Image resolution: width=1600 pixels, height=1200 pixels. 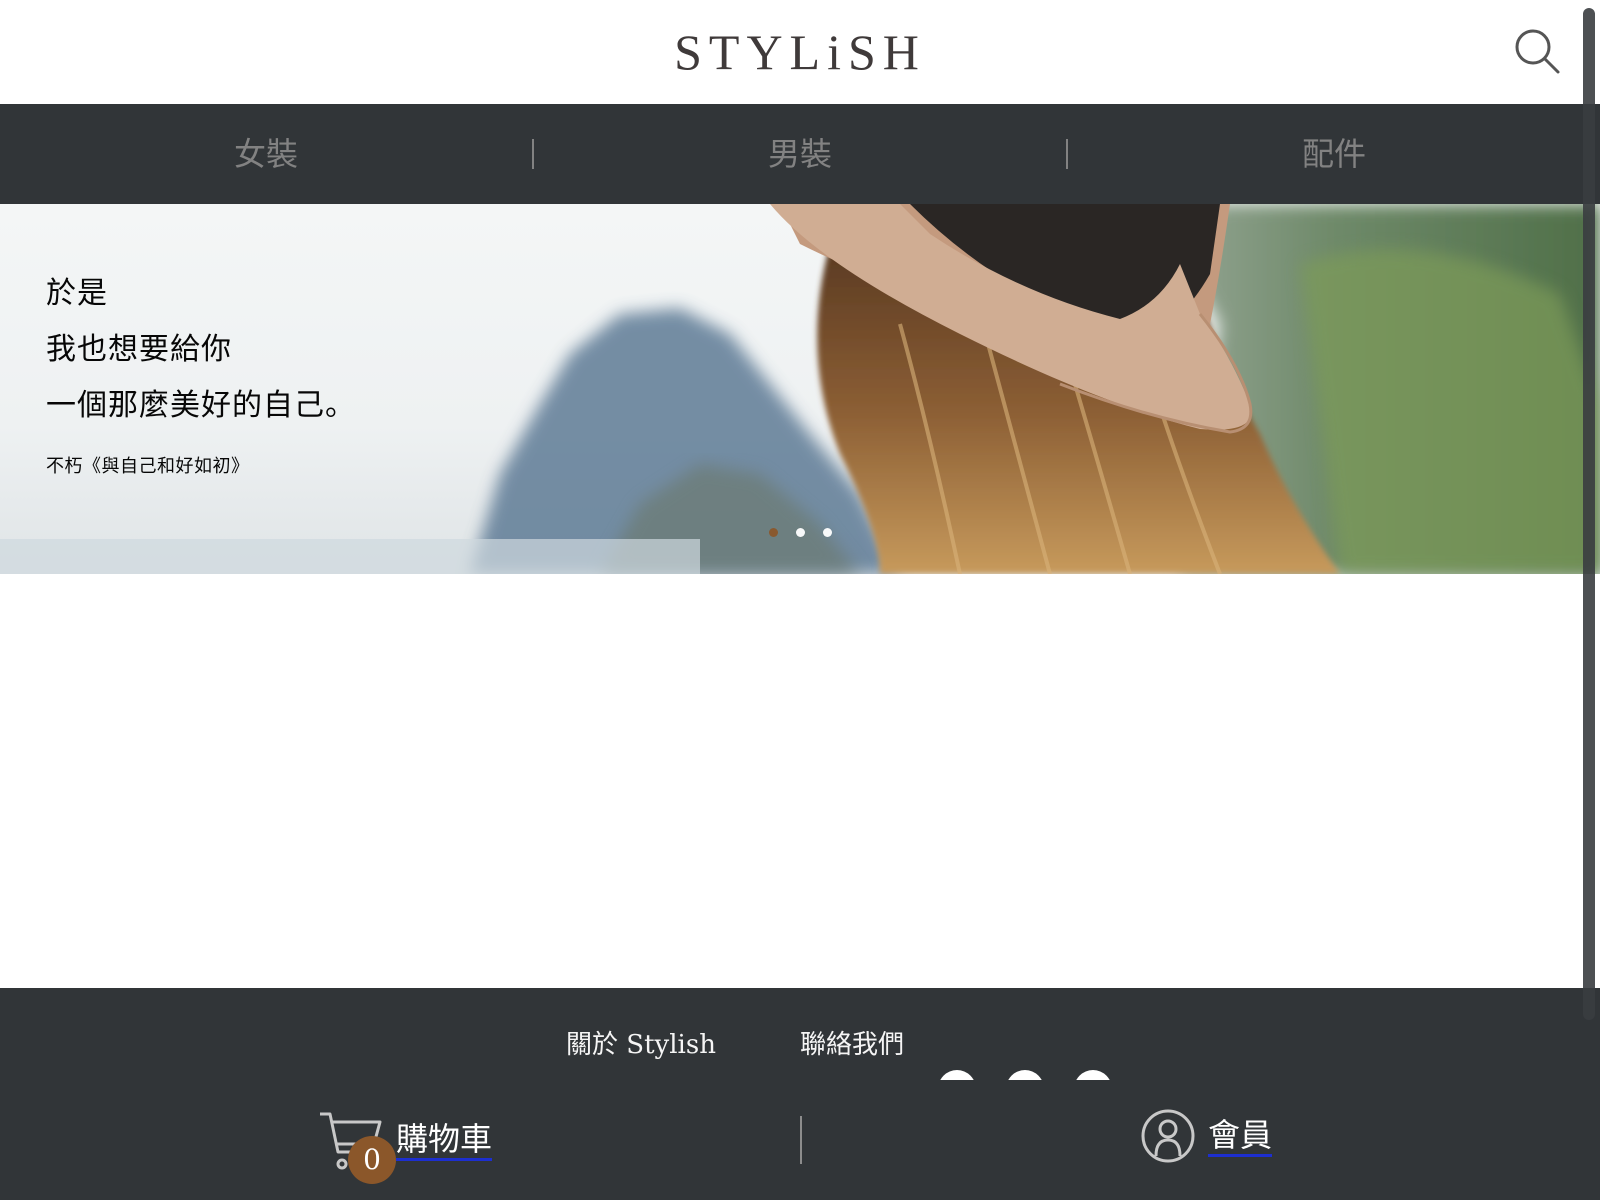 I want to click on footer-link-contact: 聯絡我們, so click(x=852, y=1042).